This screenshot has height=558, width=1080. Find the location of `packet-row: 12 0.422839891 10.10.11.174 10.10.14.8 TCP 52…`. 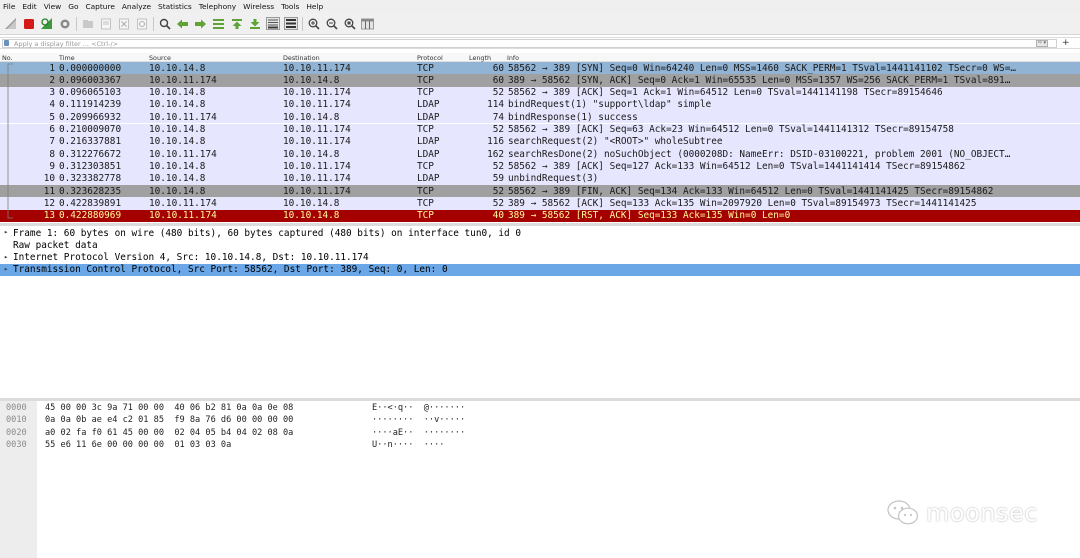

packet-row: 12 0.422839891 10.10.11.174 10.10.14.8 TCP 52… is located at coordinates (540, 203).